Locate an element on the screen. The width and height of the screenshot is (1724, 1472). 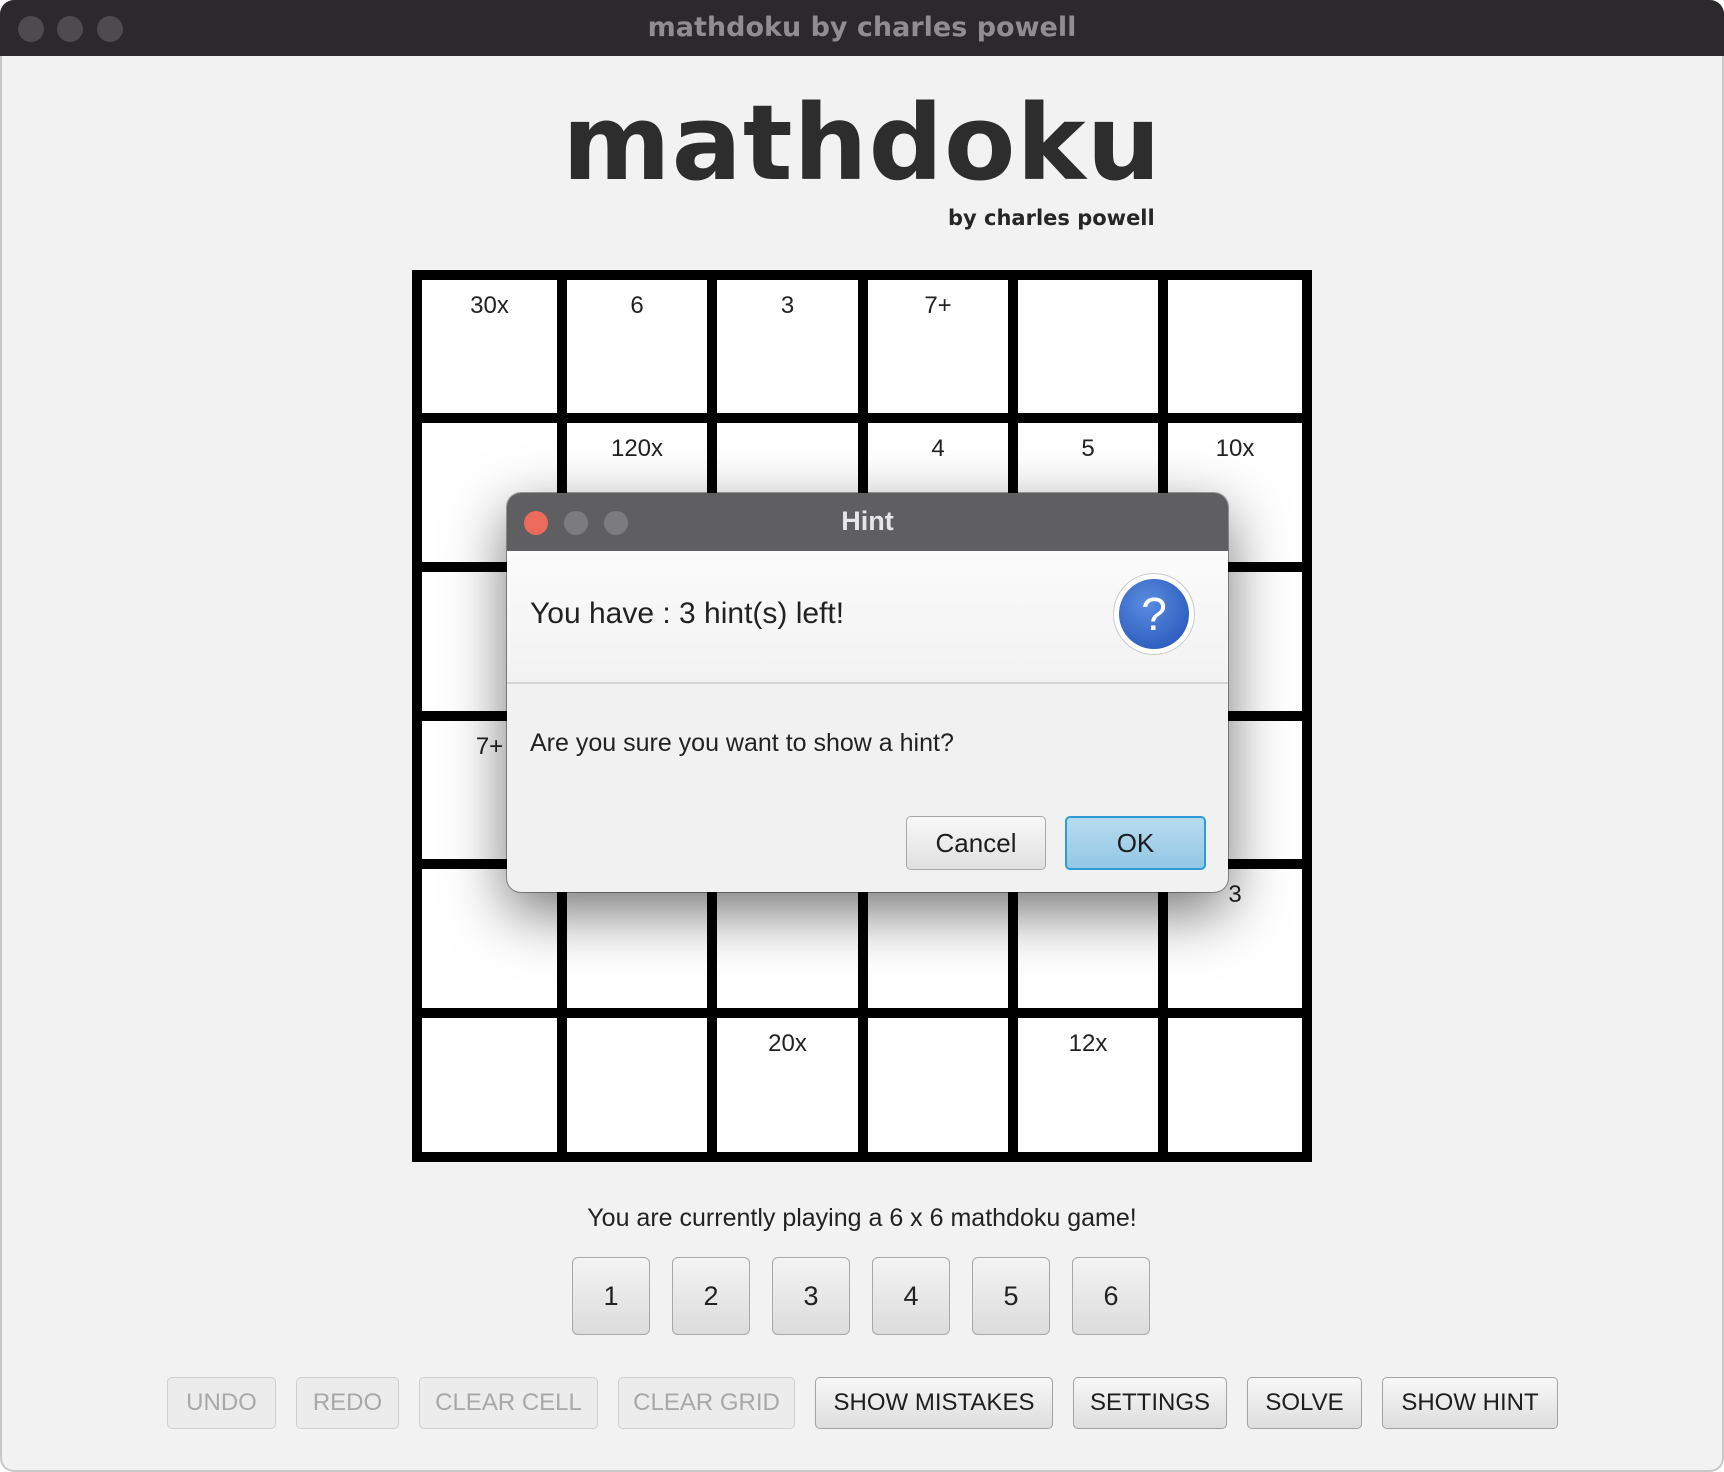
solve-button: SOLVE is located at coordinates (1304, 1403).